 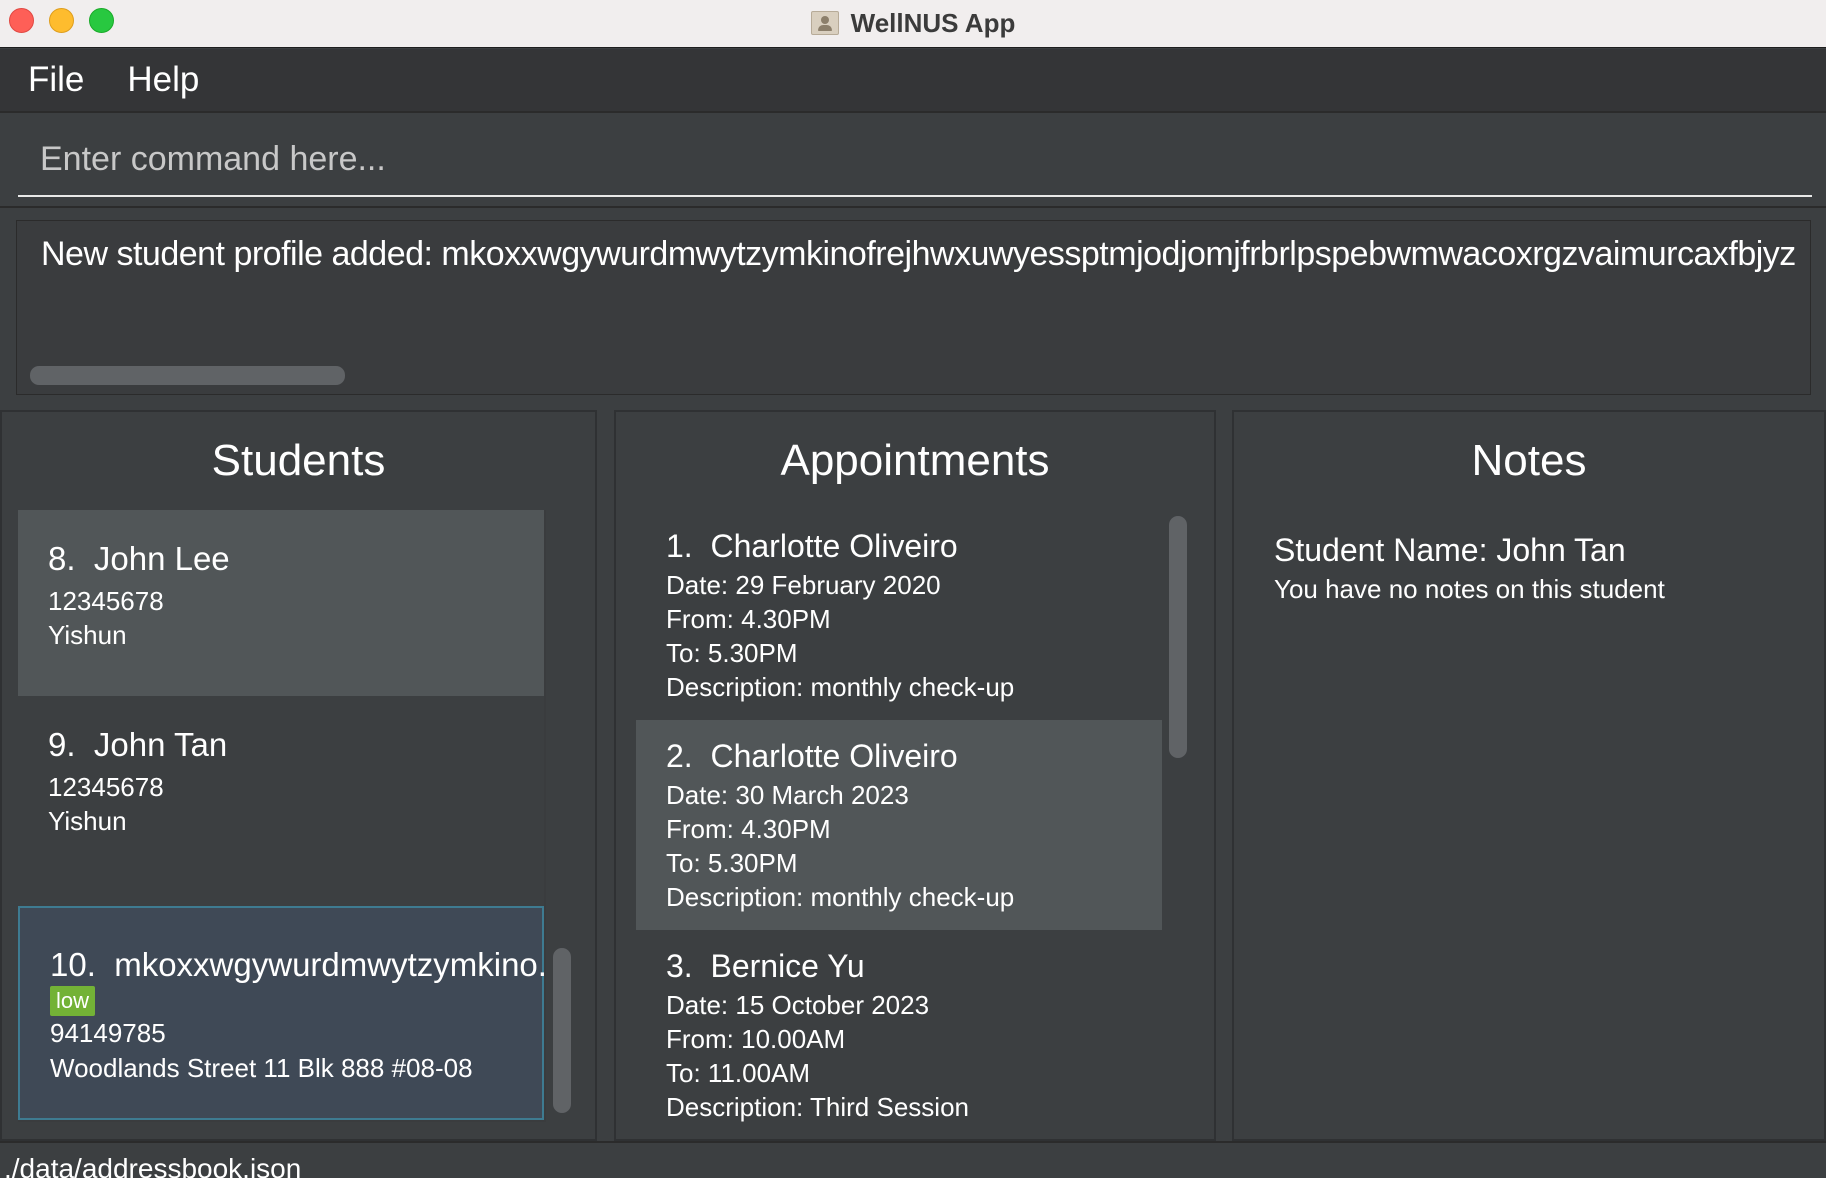 I want to click on menu-file: File, so click(x=56, y=80).